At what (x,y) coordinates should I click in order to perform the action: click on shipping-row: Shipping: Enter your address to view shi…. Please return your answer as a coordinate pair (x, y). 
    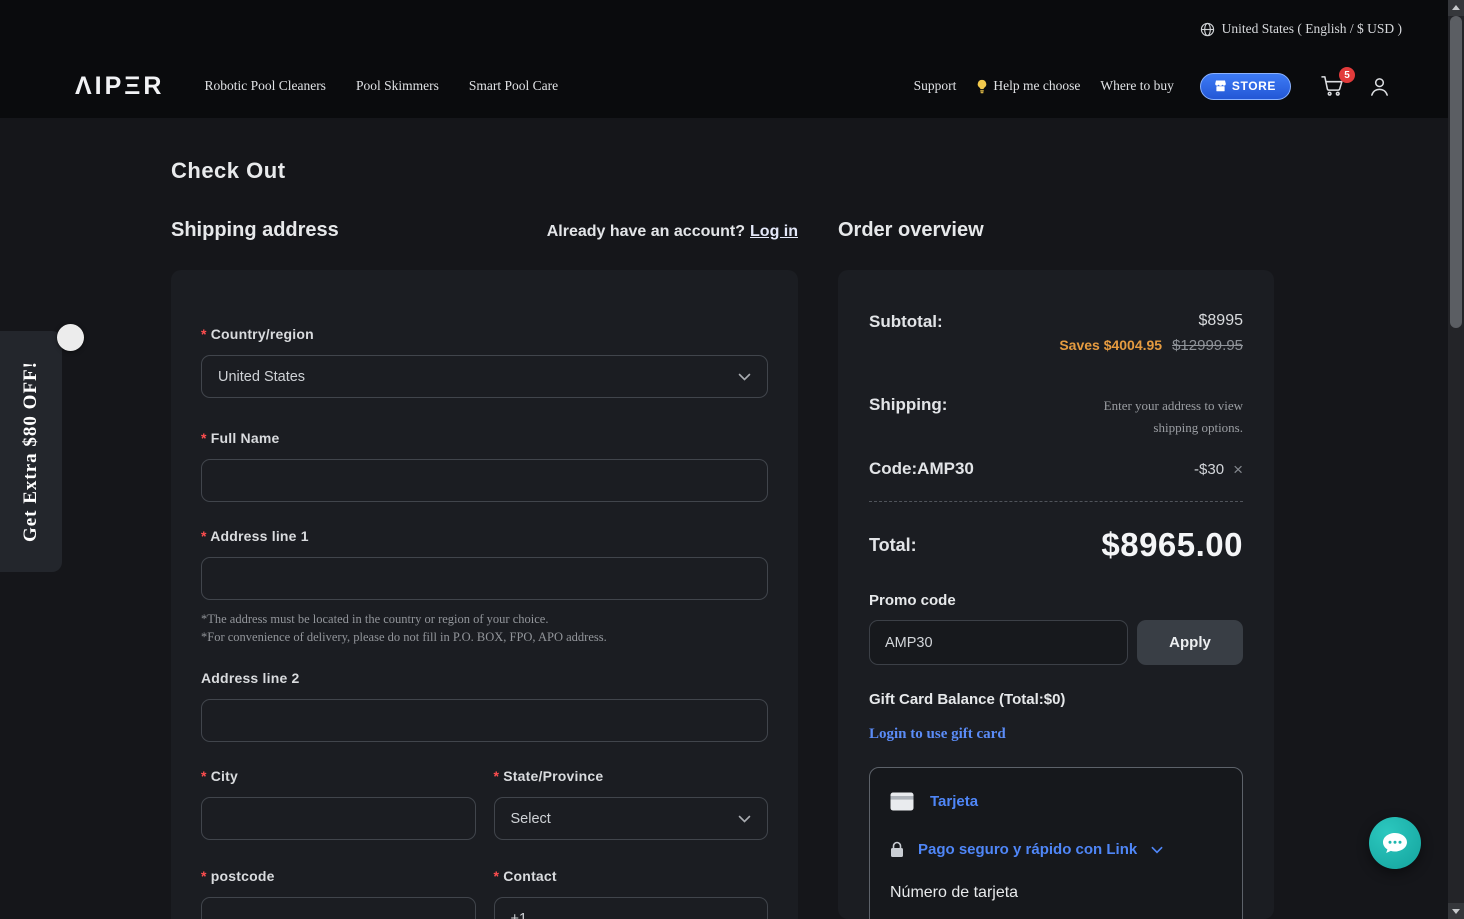
    Looking at the image, I should click on (1056, 417).